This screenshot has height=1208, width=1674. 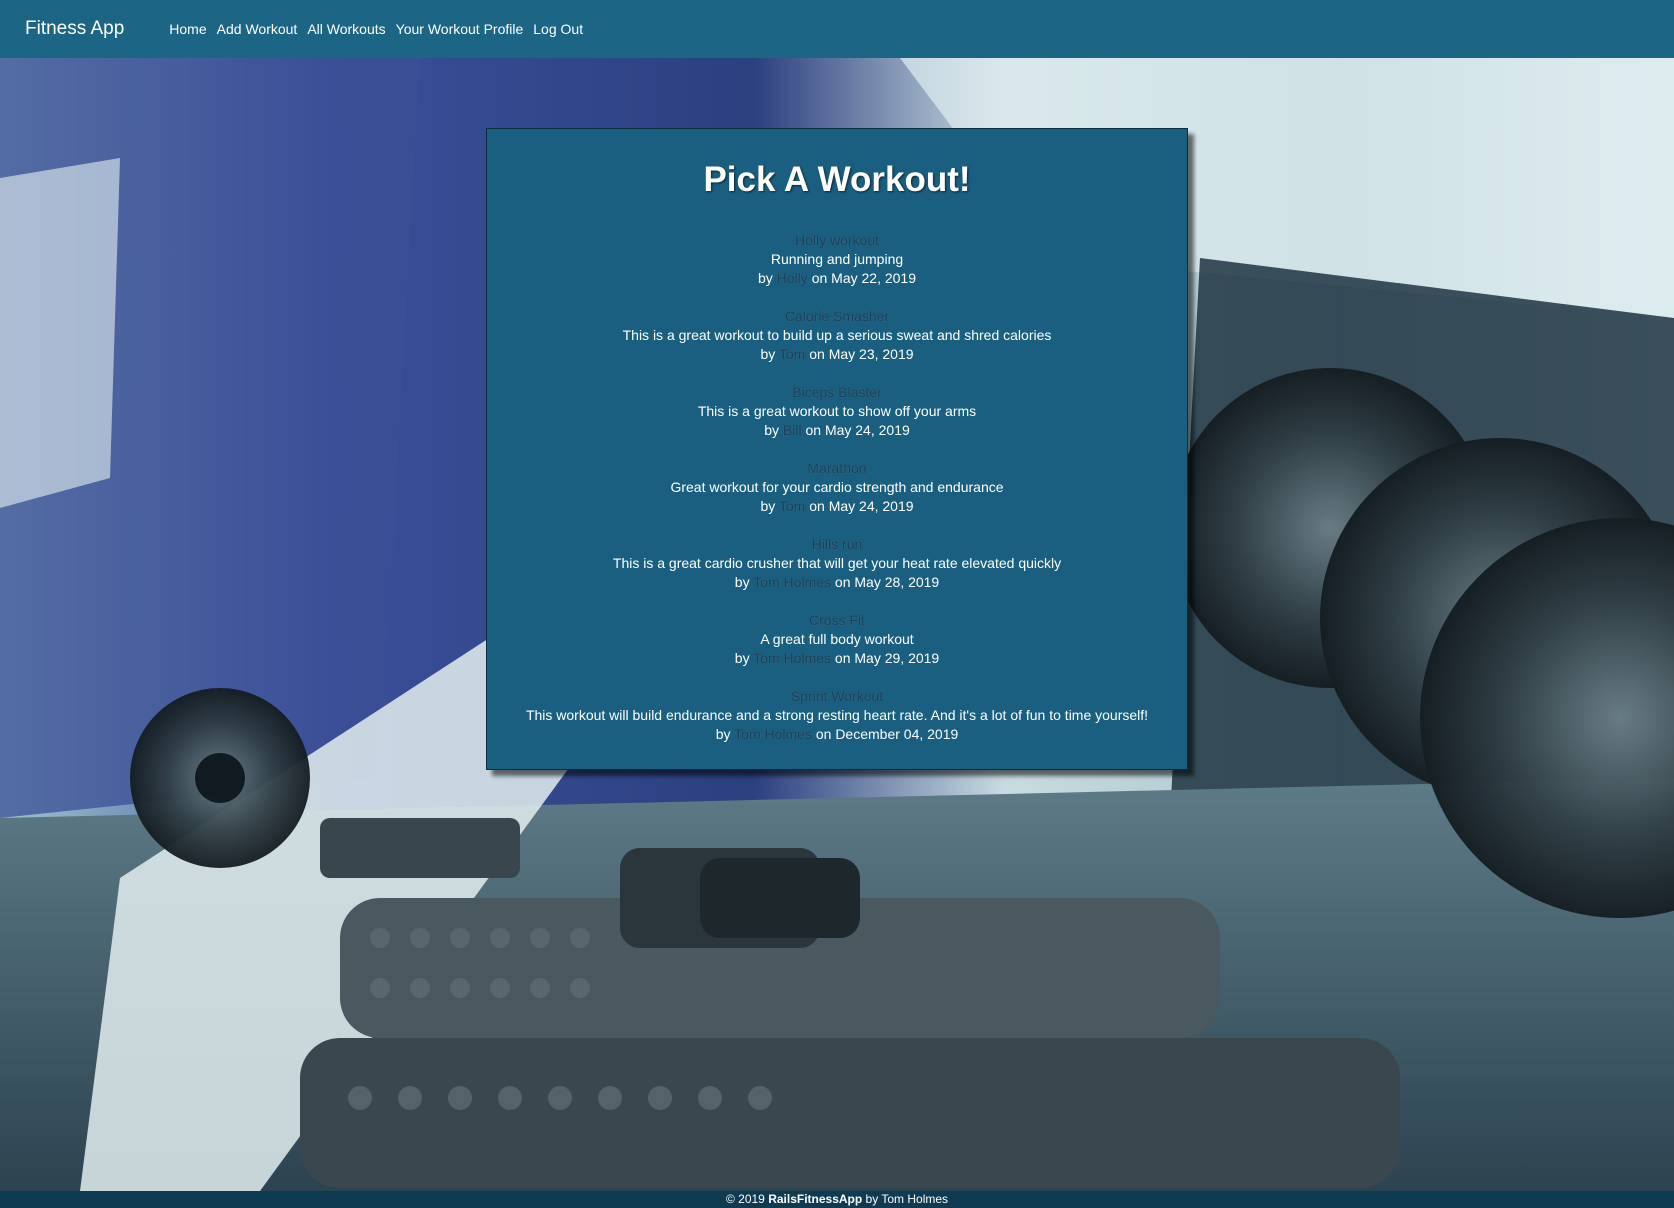 I want to click on workout-date: May 29, 2019, so click(x=897, y=658).